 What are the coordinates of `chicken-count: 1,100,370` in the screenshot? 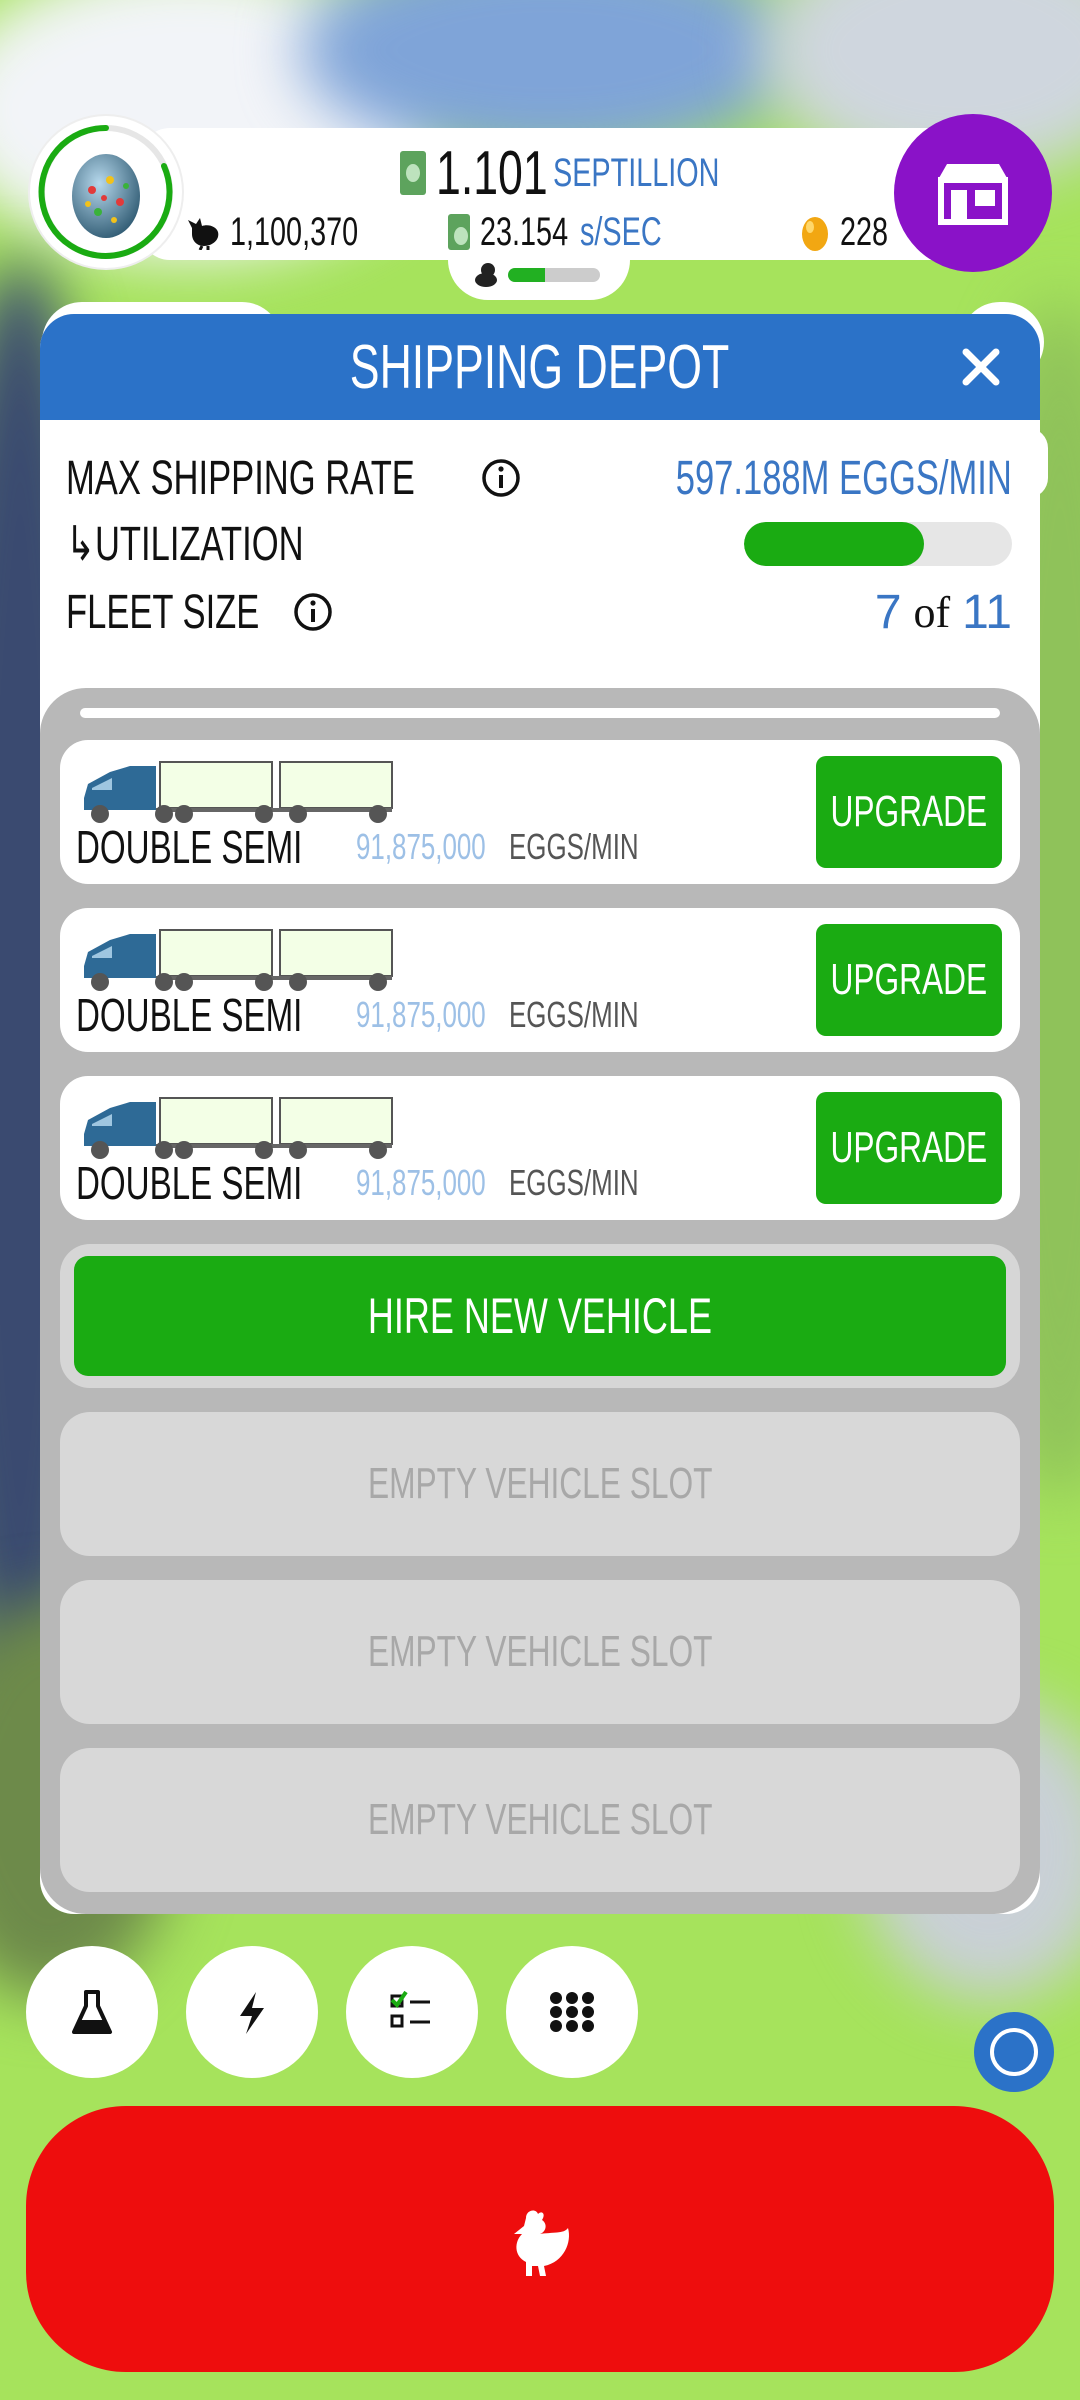 It's located at (297, 232).